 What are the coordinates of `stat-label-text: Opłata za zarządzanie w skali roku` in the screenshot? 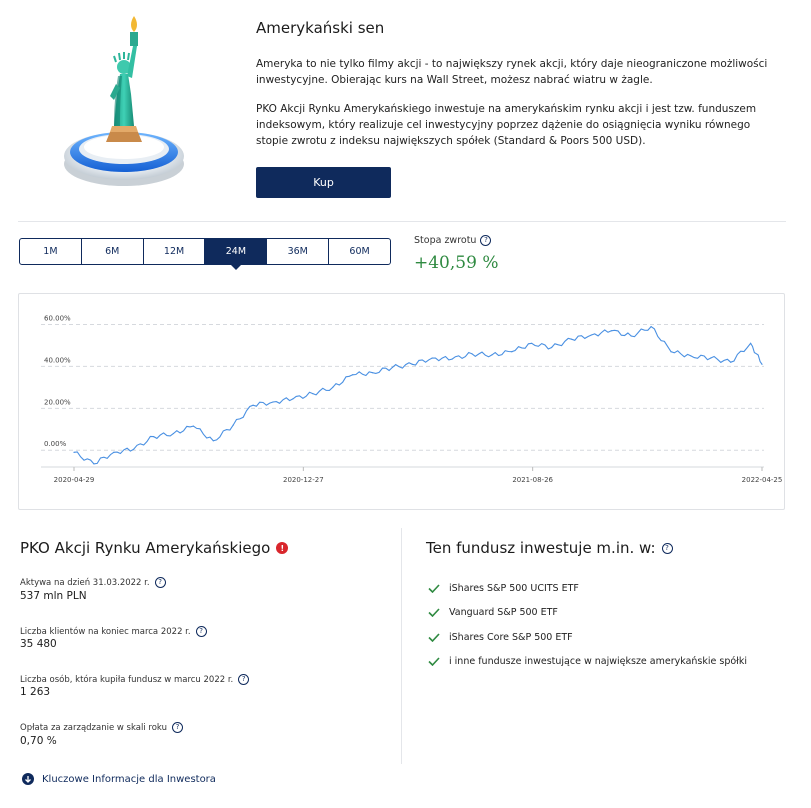 It's located at (93, 727).